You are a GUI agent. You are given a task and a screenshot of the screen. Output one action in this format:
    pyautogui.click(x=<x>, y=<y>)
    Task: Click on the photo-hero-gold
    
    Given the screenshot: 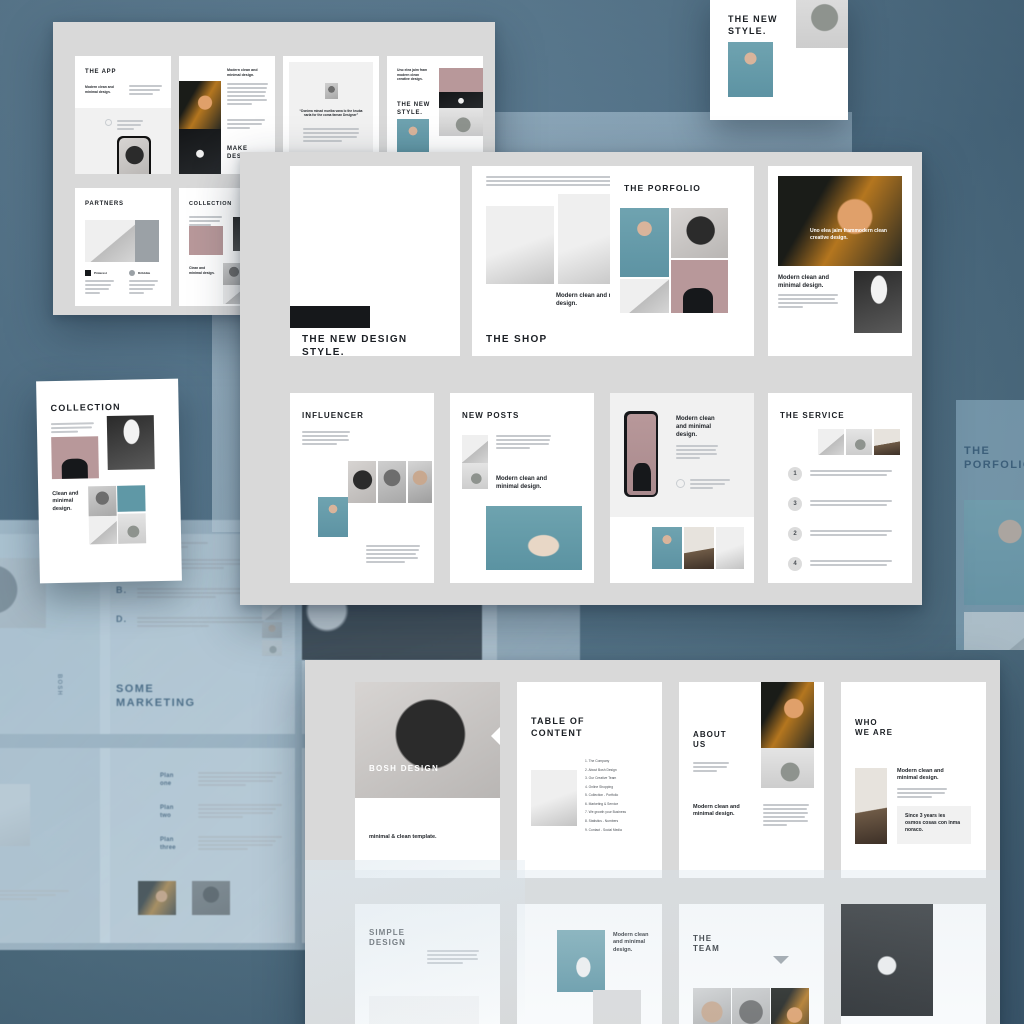 What is the action you would take?
    pyautogui.click(x=840, y=221)
    